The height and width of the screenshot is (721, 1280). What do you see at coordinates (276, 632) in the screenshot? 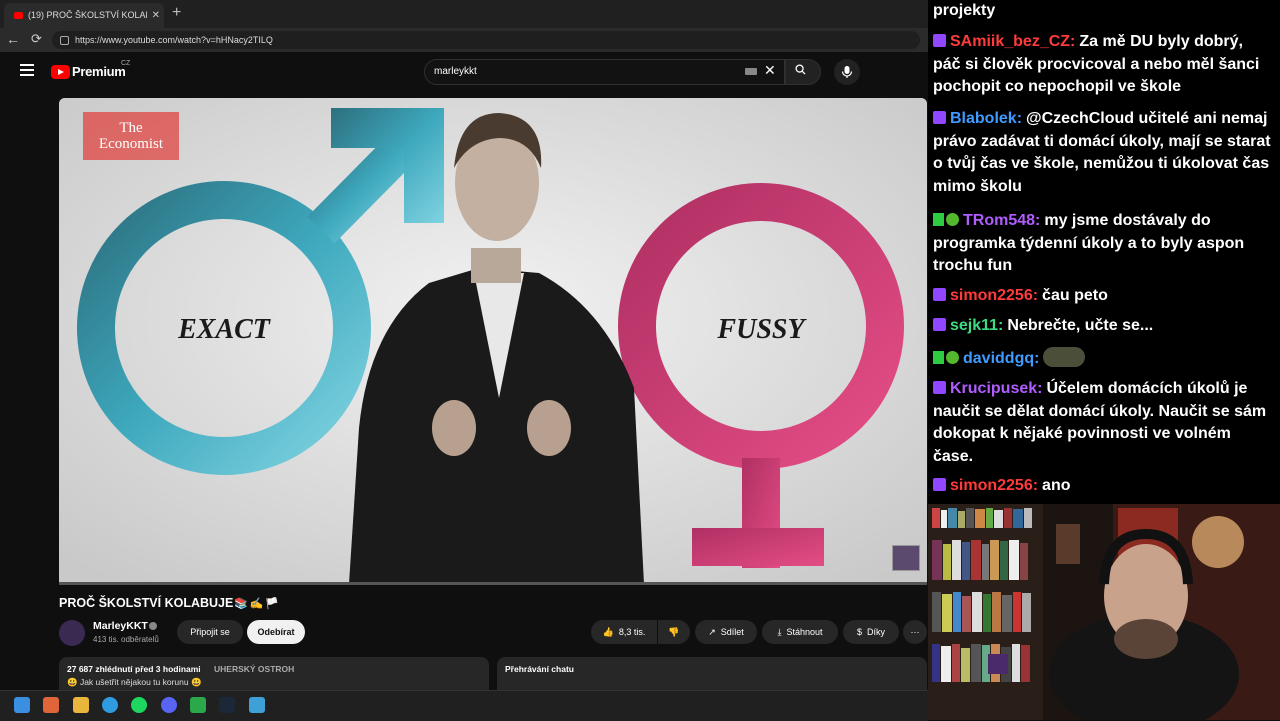
I see `subscribe-button: Odebírat` at bounding box center [276, 632].